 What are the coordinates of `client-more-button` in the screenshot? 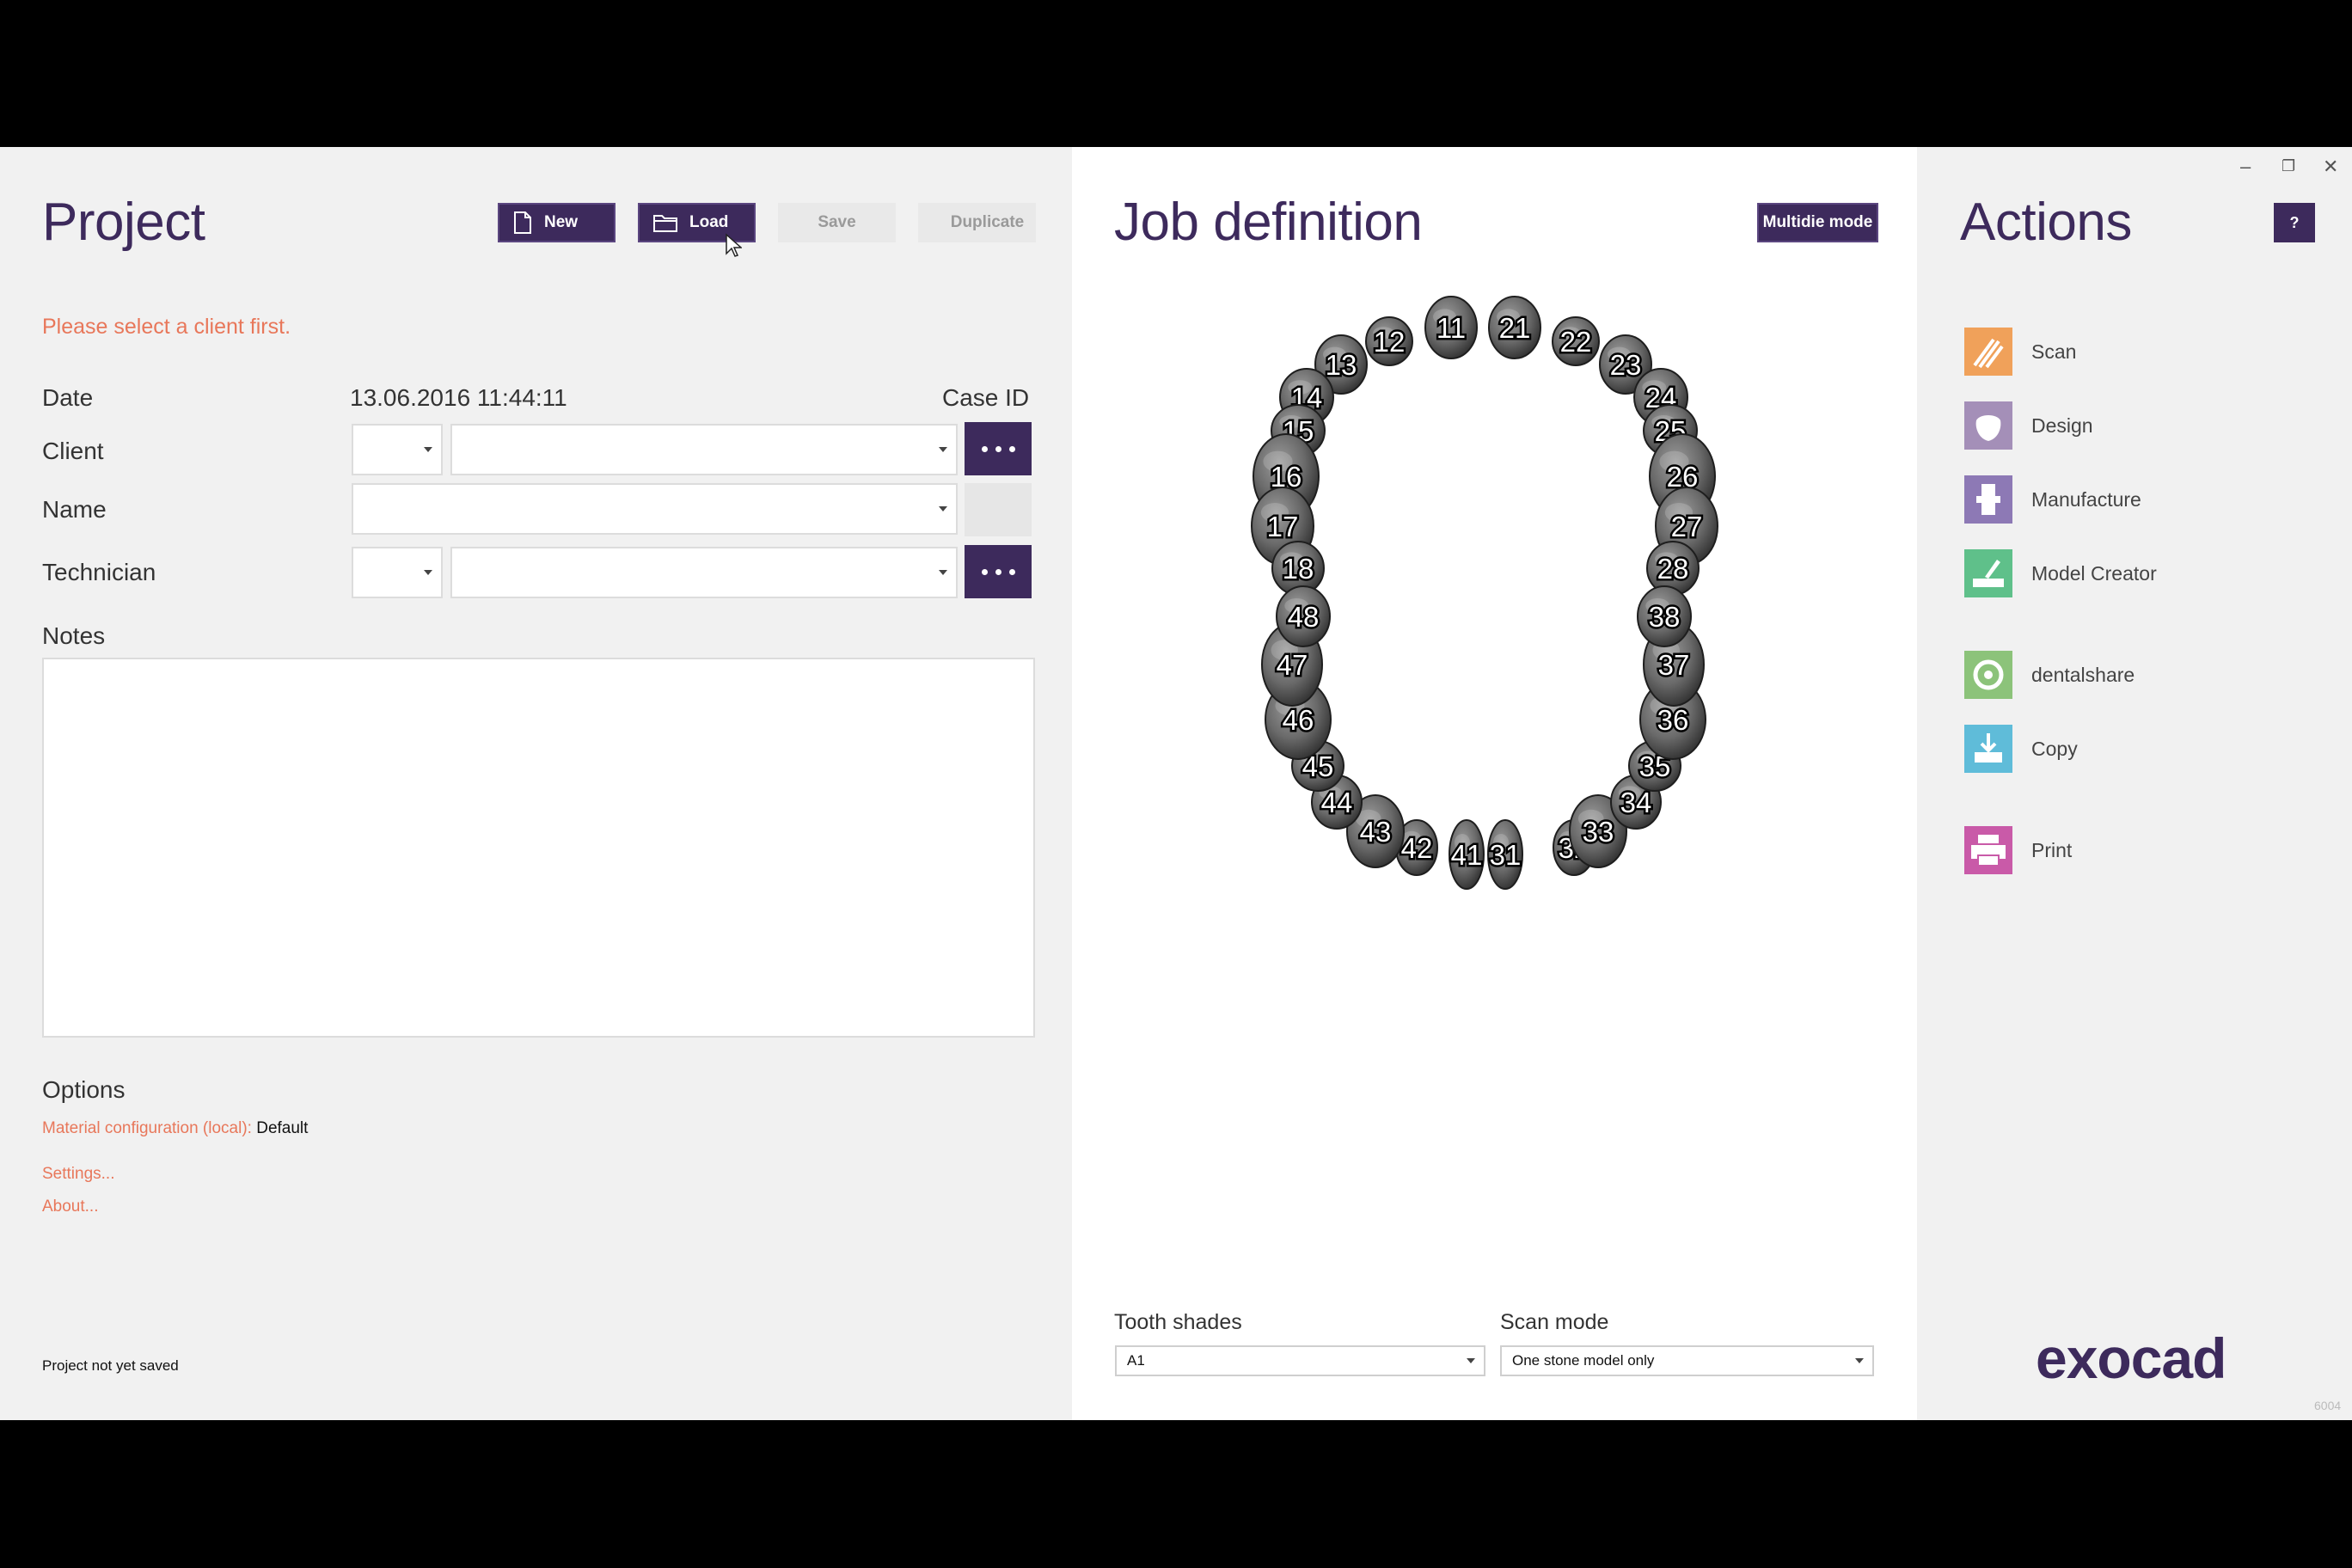 It's located at (998, 448).